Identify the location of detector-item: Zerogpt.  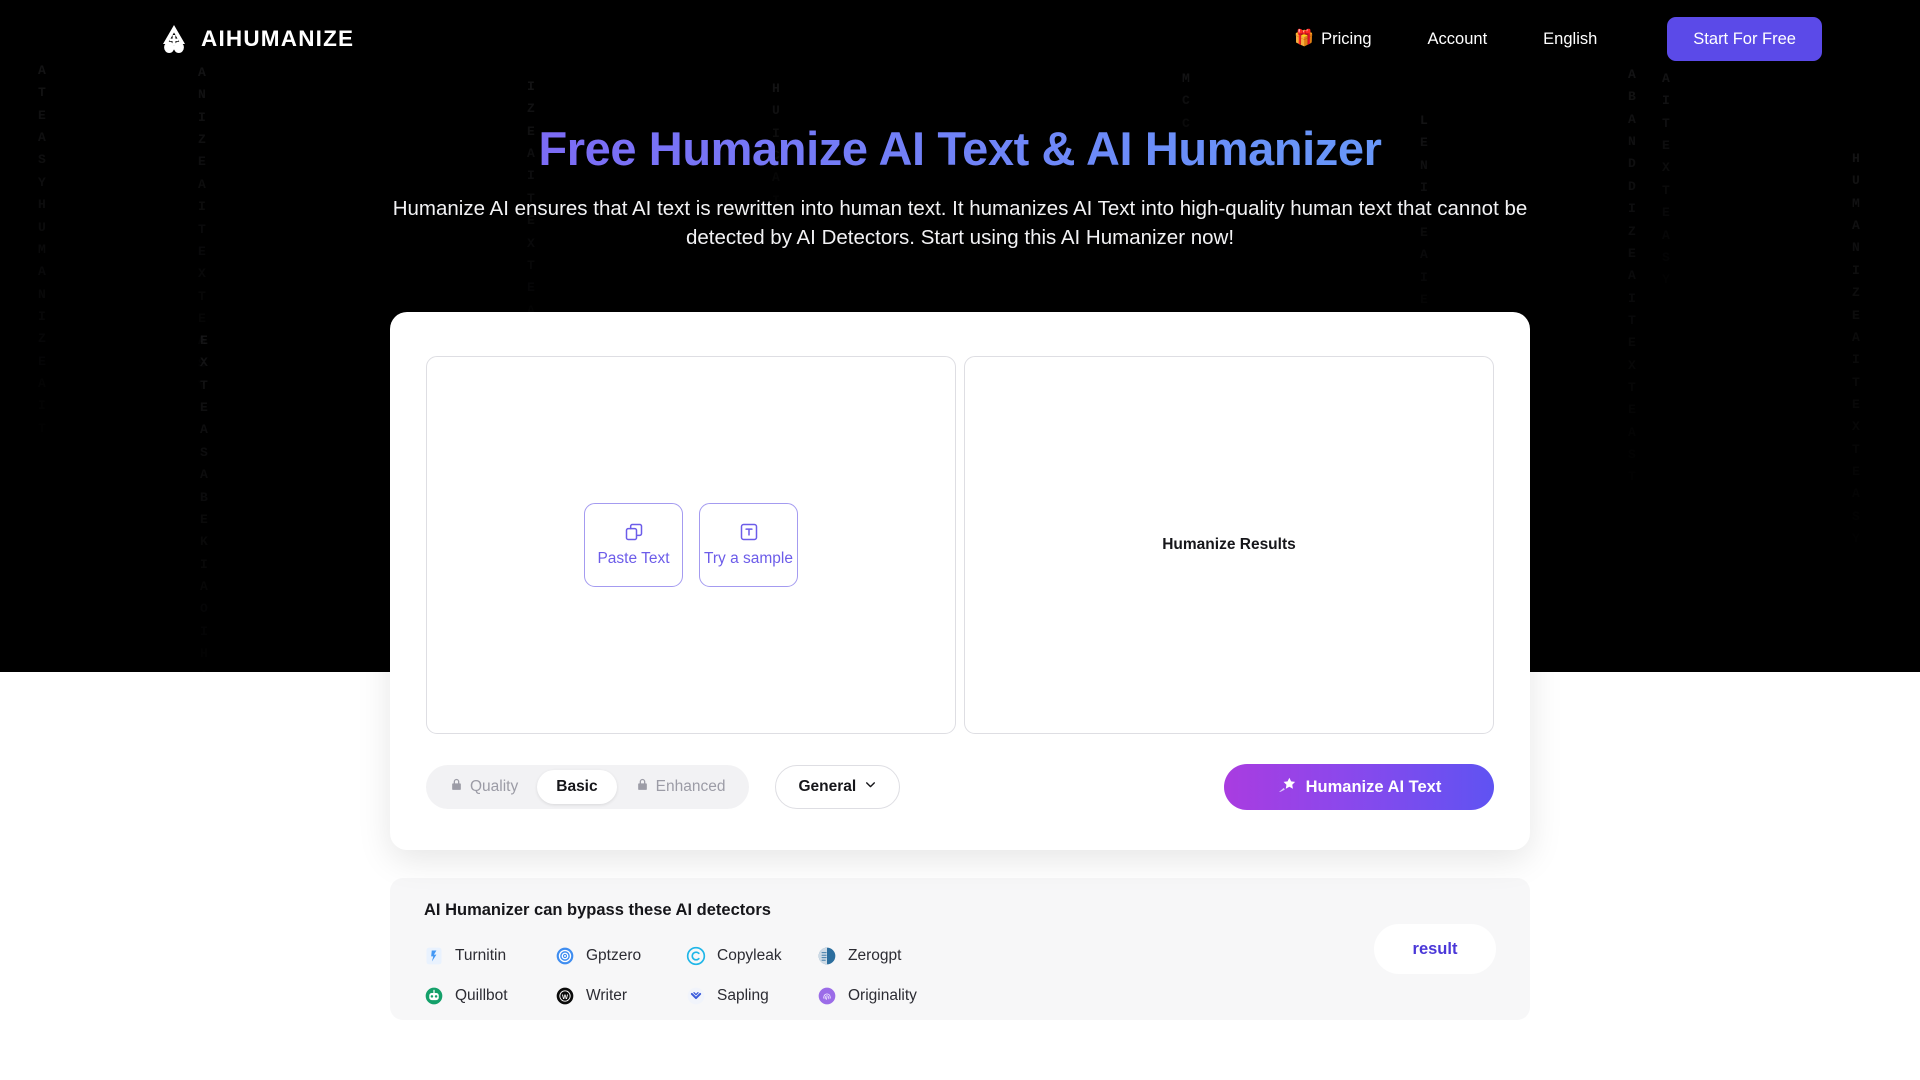
(882, 956).